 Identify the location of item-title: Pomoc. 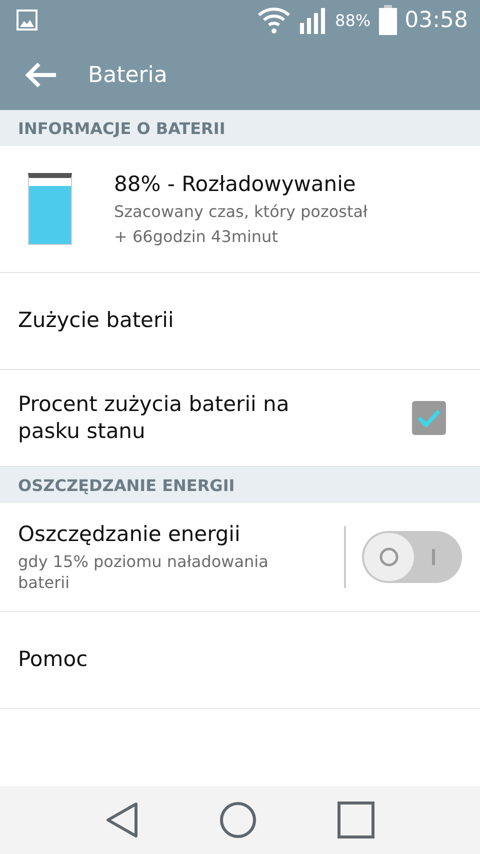
(53, 660).